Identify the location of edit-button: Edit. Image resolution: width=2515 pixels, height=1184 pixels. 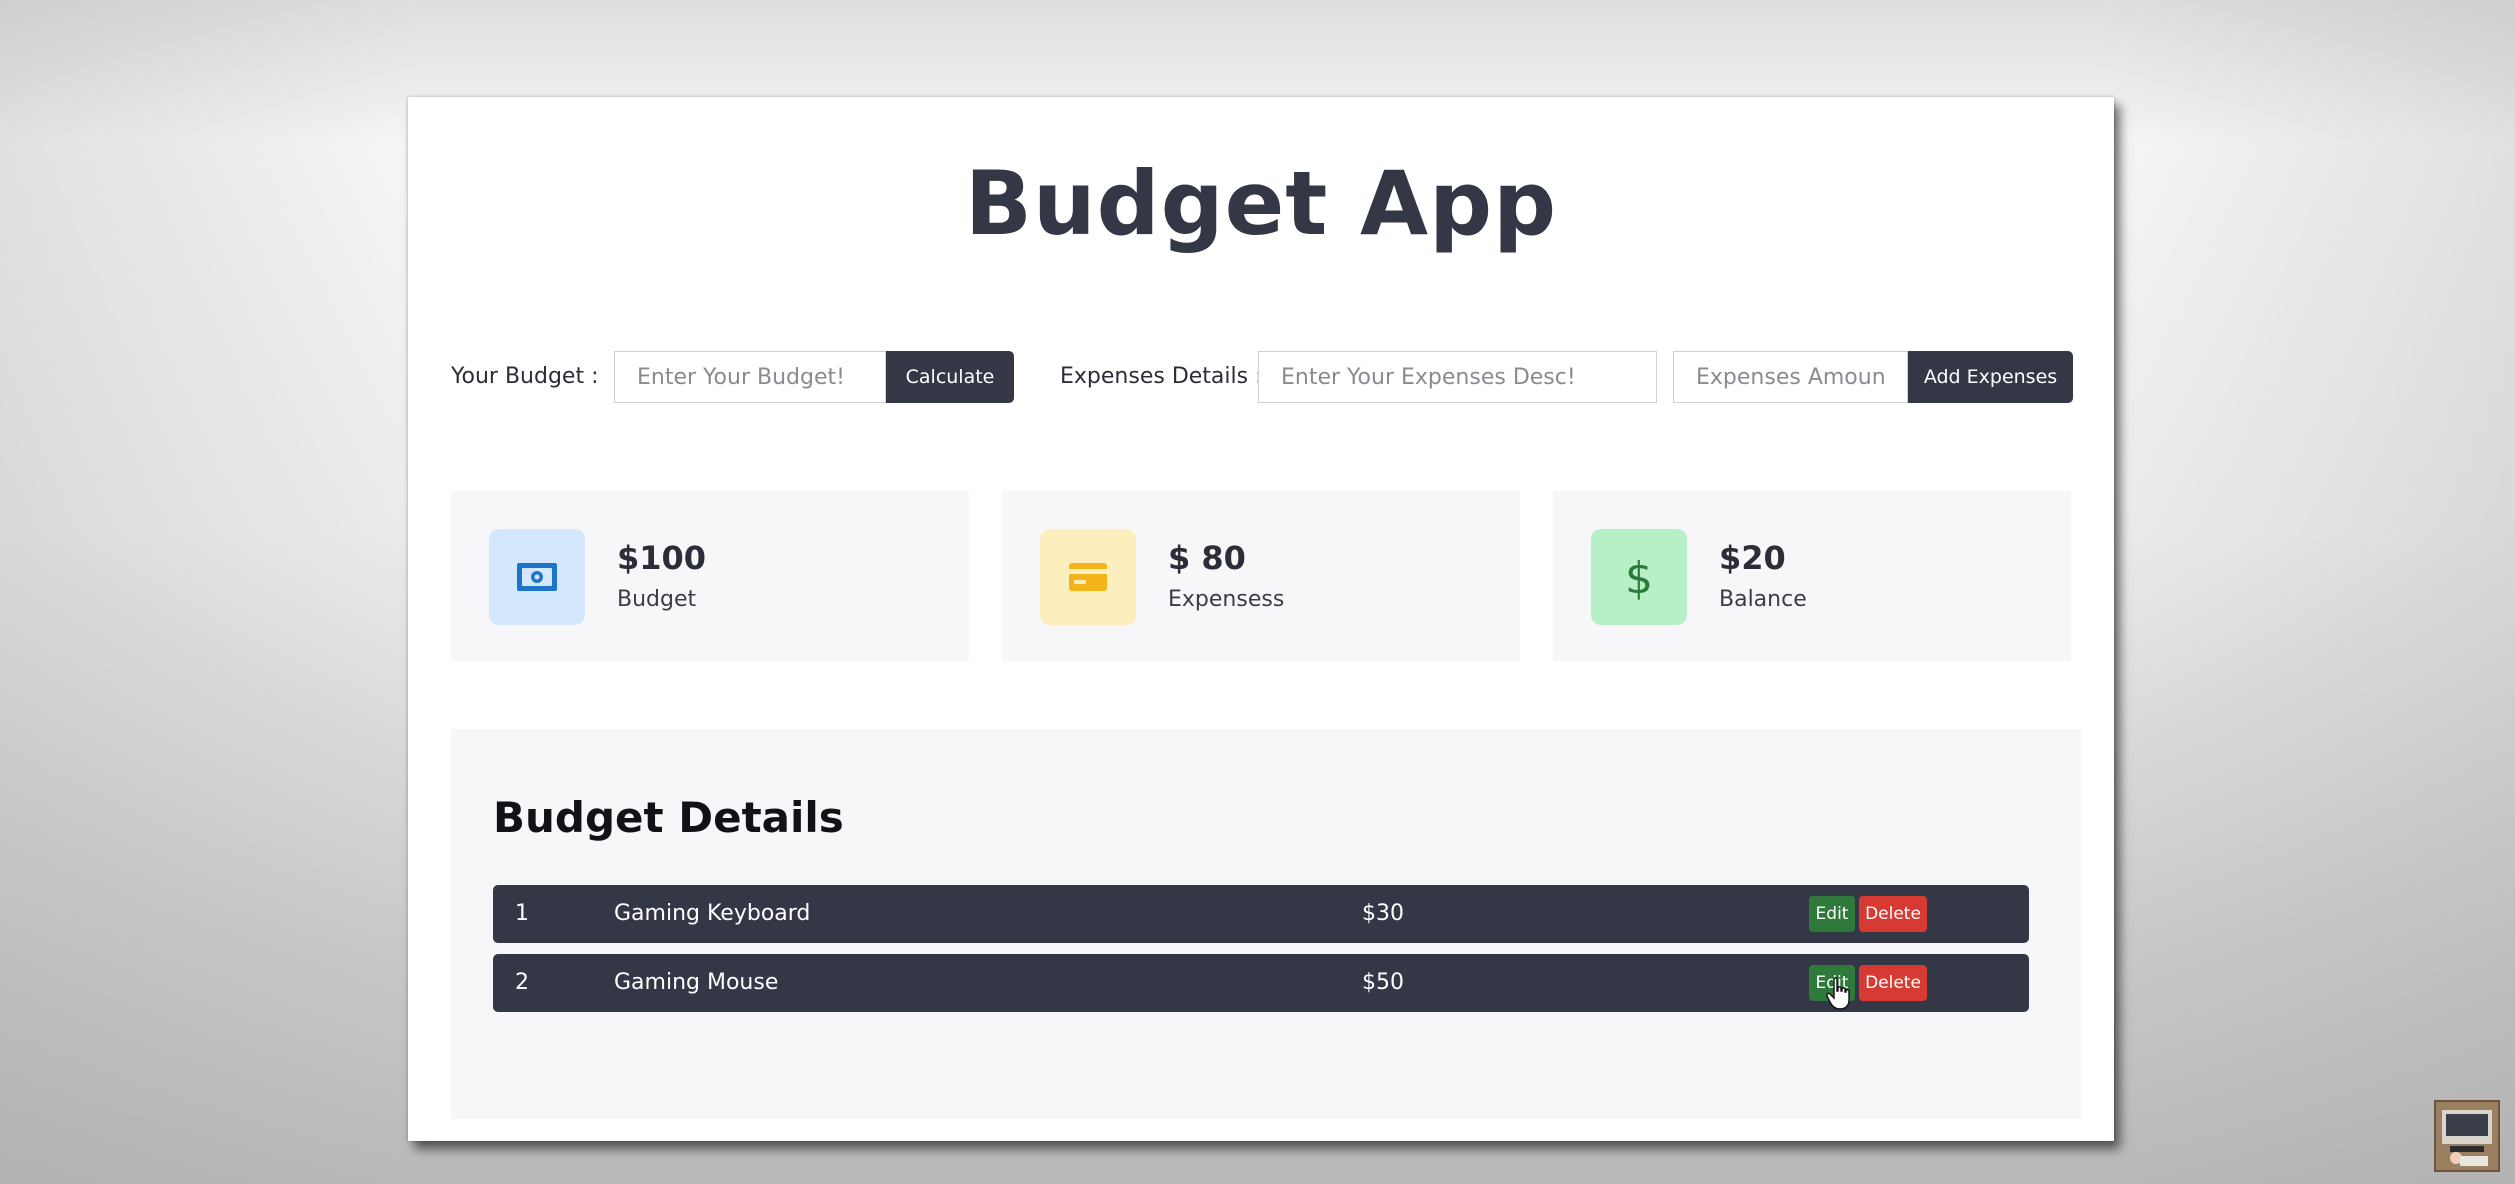
(1832, 914).